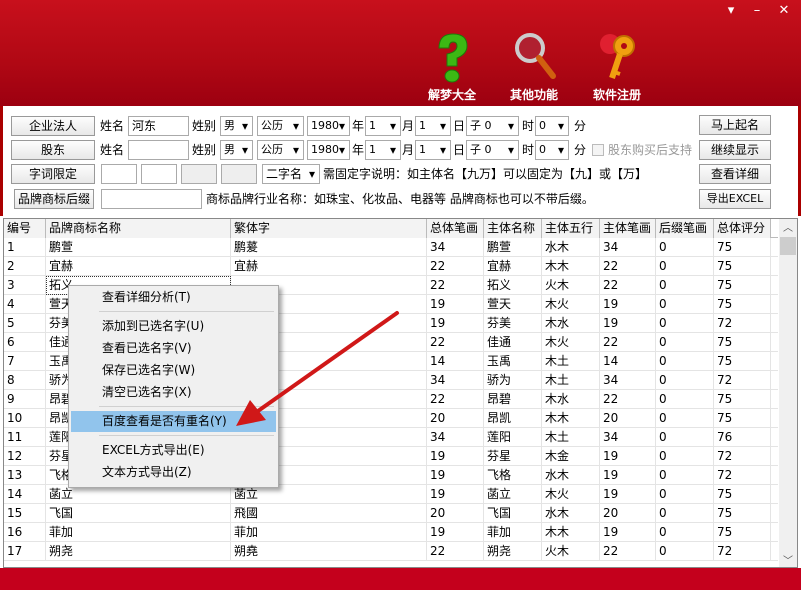 The width and height of the screenshot is (801, 590). I want to click on cell-main-strokes: 20, so click(628, 513).